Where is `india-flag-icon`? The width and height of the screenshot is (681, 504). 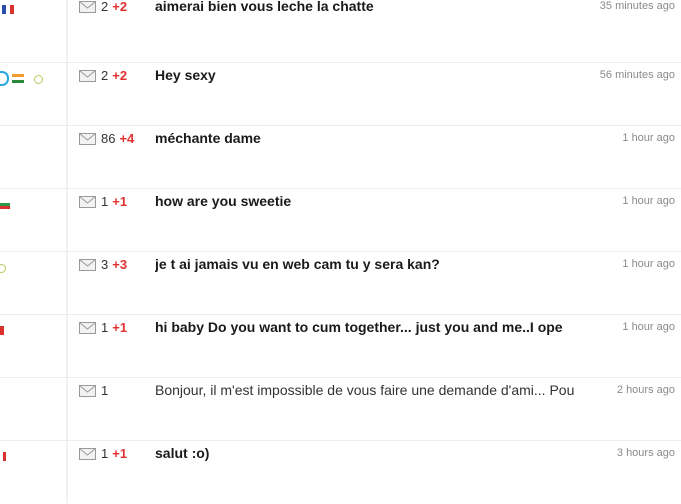
india-flag-icon is located at coordinates (18, 78).